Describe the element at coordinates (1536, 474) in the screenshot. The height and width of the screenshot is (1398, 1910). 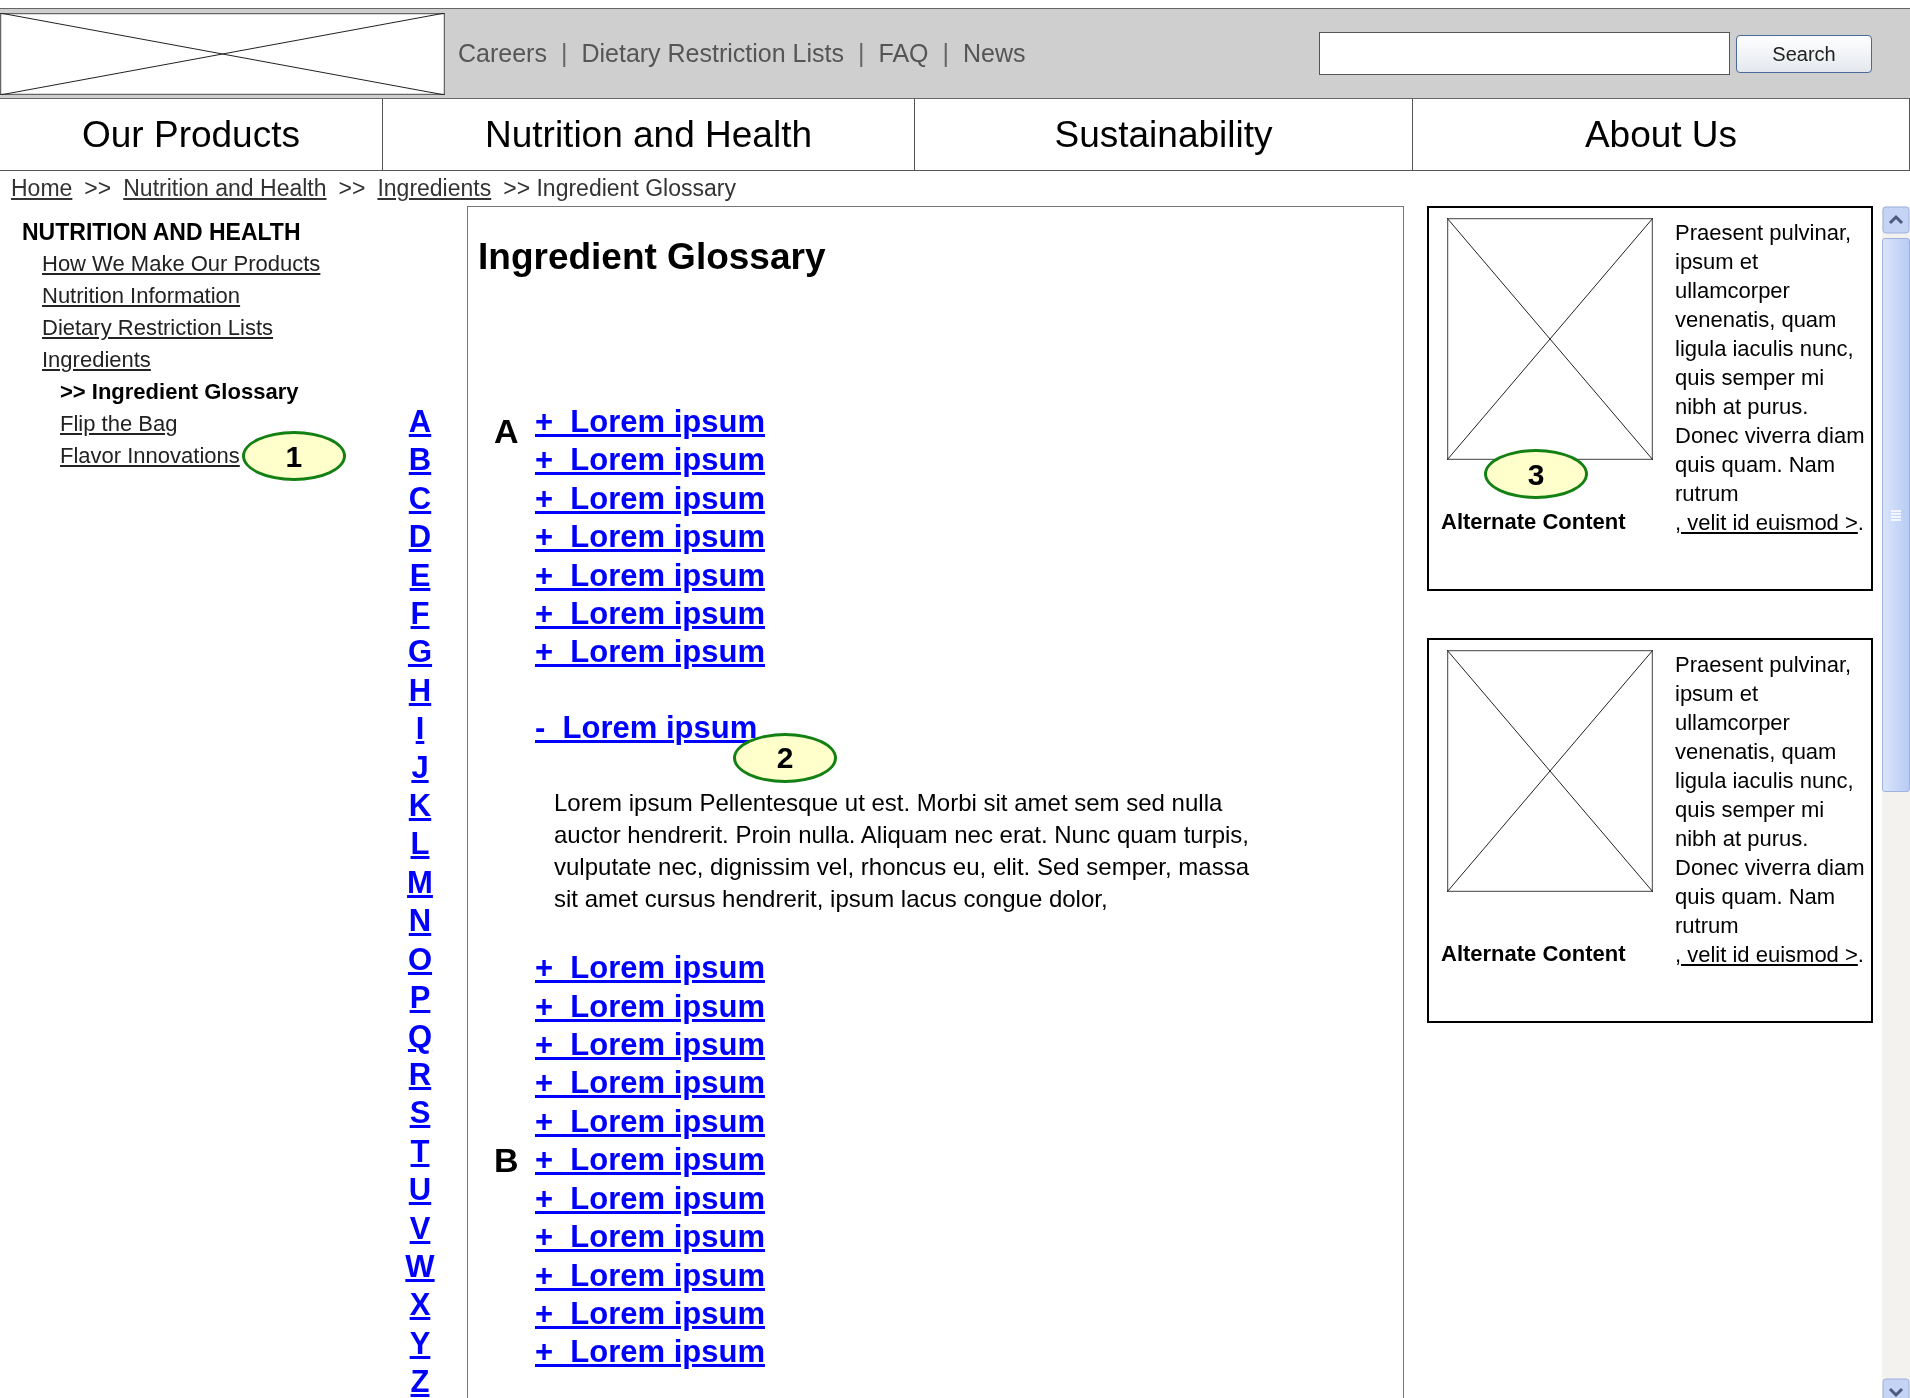
I see `callout-marker: 3` at that location.